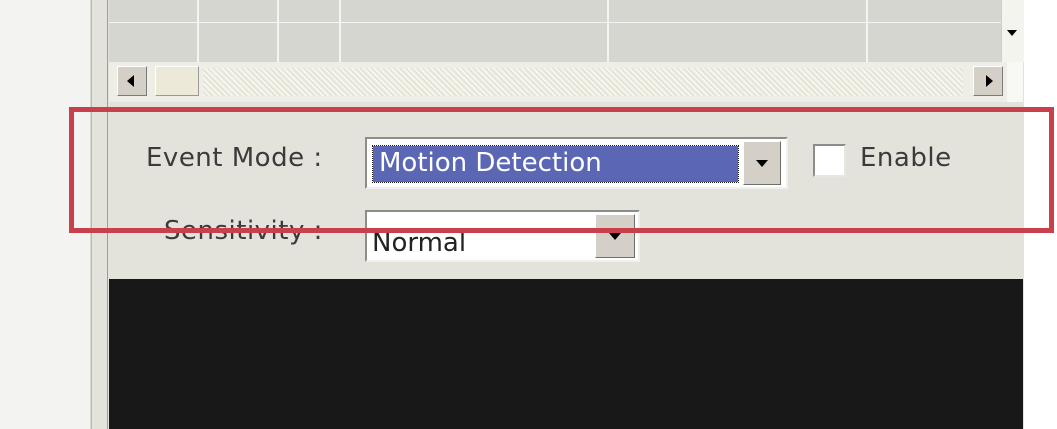 This screenshot has height=429, width=1057. I want to click on scrollbar-corner, so click(1015, 82).